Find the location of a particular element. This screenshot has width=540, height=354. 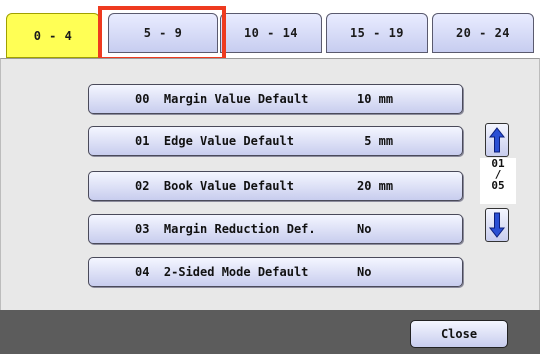

tab-0-4: 0 - 4 is located at coordinates (53, 35).